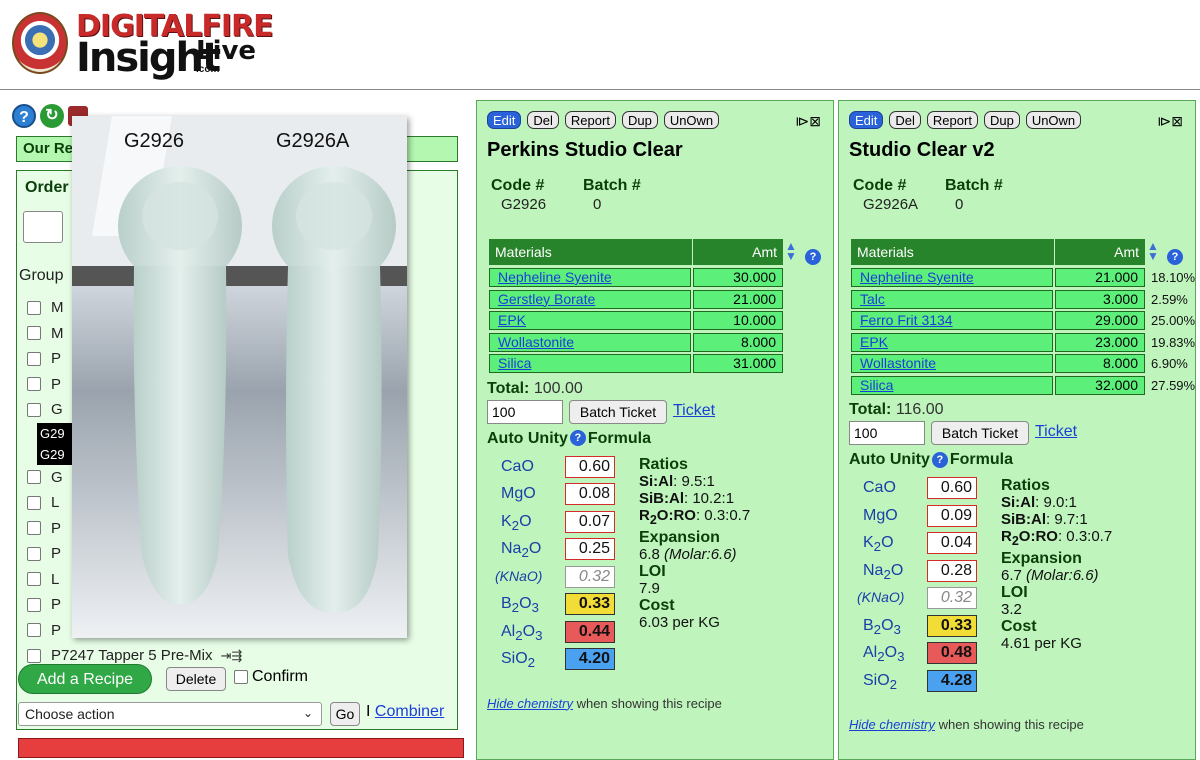 The height and width of the screenshot is (760, 1200). I want to click on chevron-down-icon: ⌄, so click(307, 713).